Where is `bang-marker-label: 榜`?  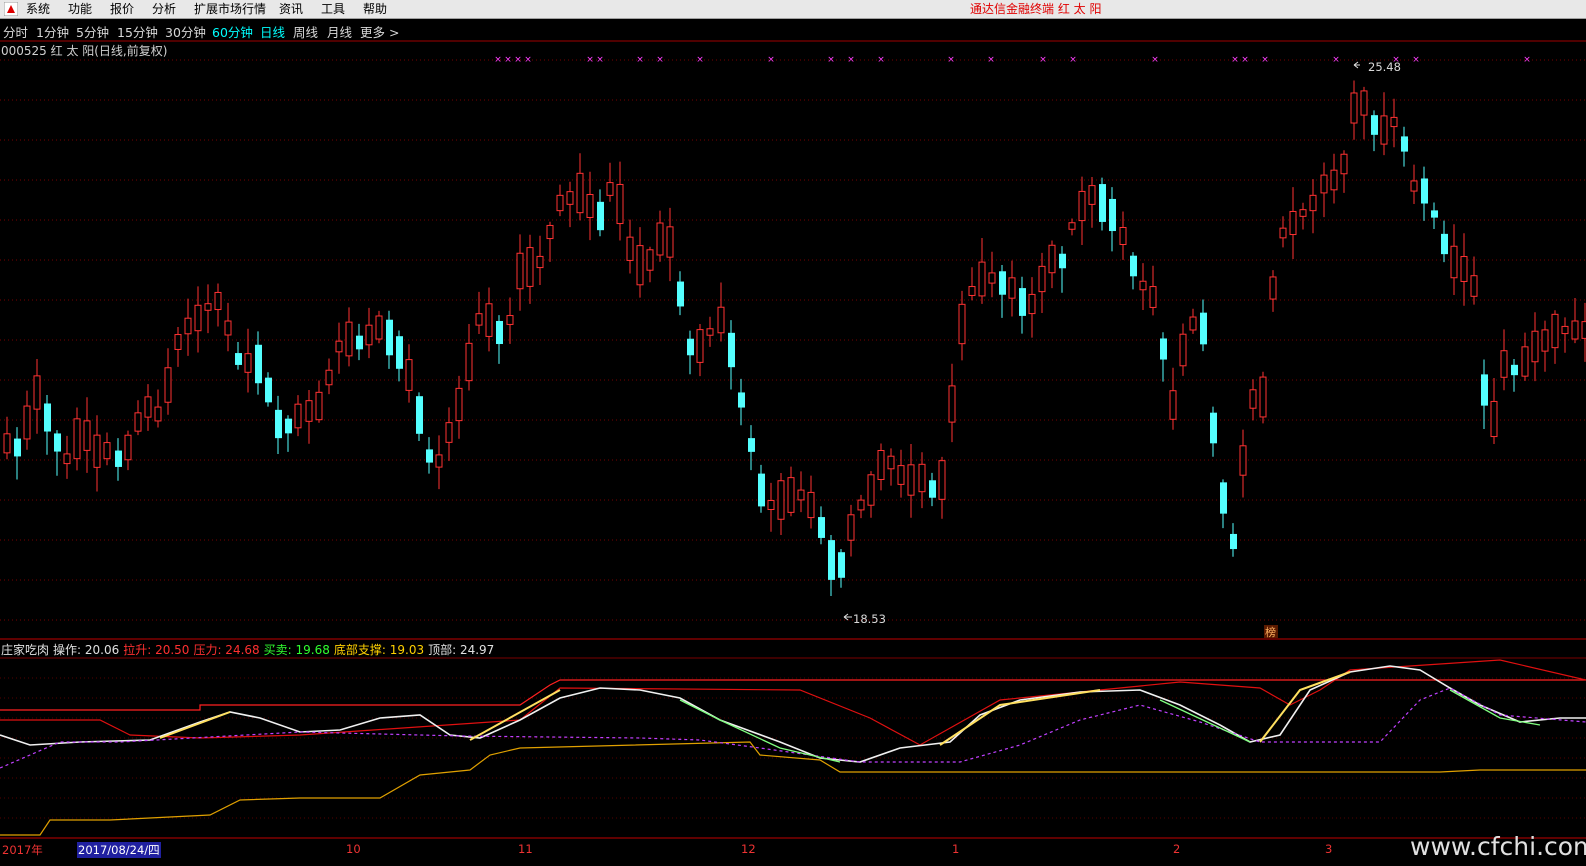
bang-marker-label: 榜 is located at coordinates (1270, 632).